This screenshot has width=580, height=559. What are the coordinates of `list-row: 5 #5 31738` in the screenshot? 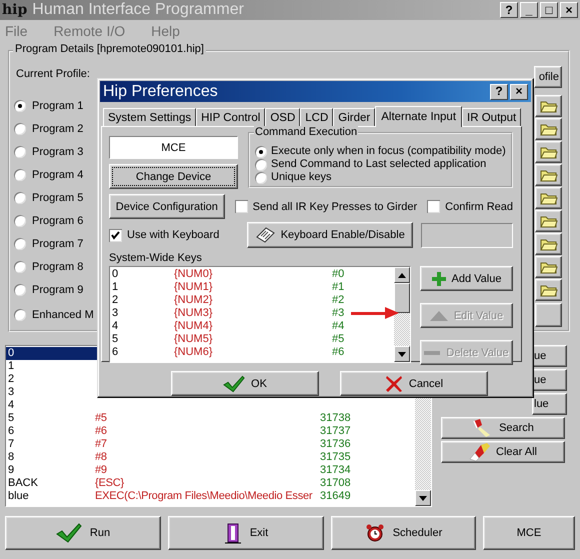 It's located at (210, 418).